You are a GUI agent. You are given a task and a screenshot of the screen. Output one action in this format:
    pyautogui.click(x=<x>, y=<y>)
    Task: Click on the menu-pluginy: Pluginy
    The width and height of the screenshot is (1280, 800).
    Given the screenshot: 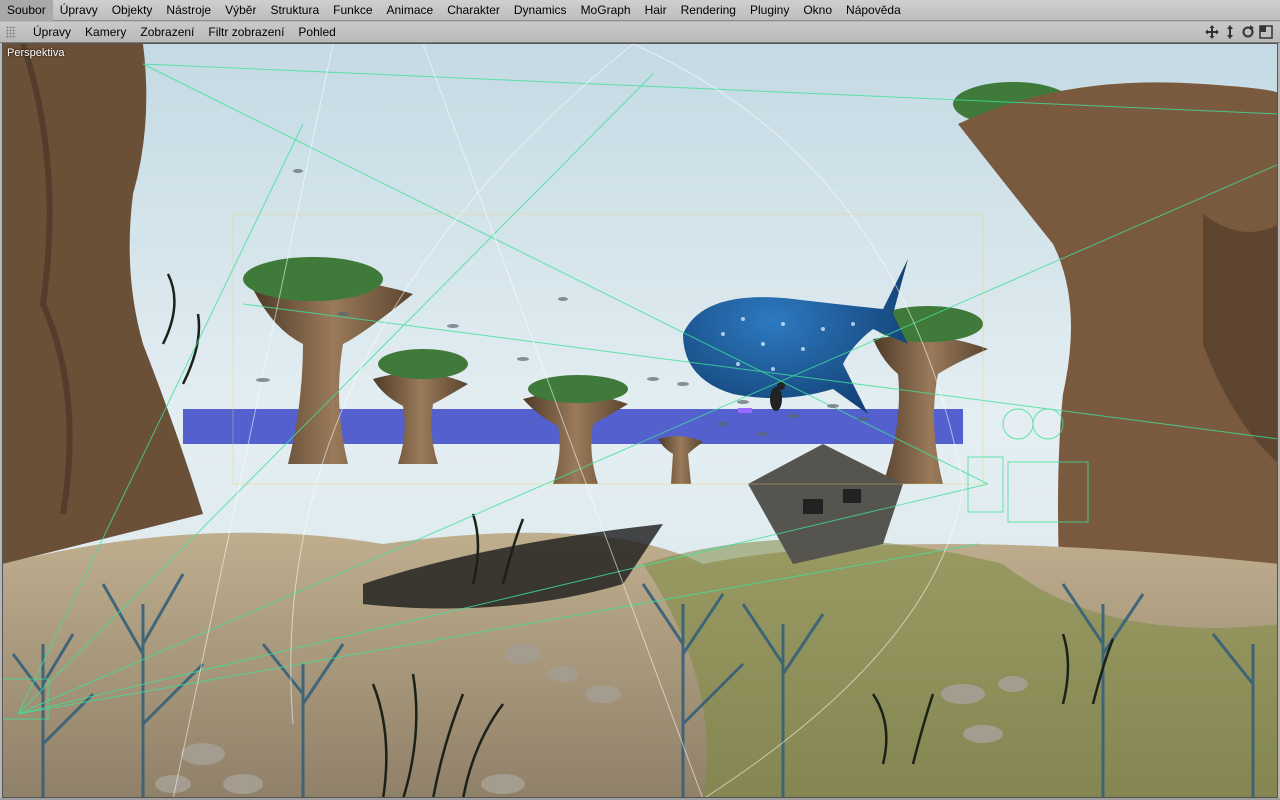 What is the action you would take?
    pyautogui.click(x=769, y=10)
    